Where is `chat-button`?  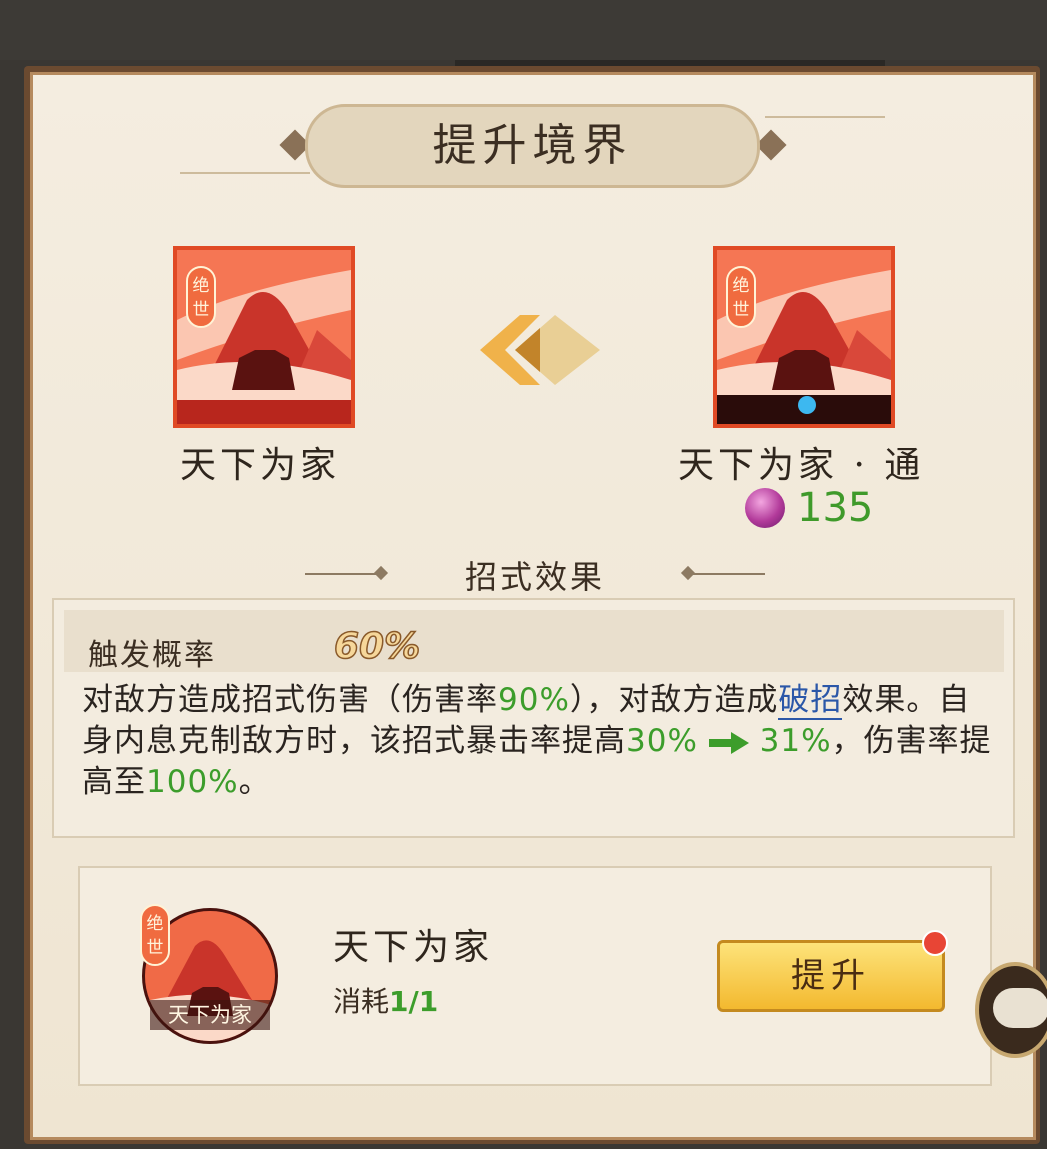 chat-button is located at coordinates (1011, 1010).